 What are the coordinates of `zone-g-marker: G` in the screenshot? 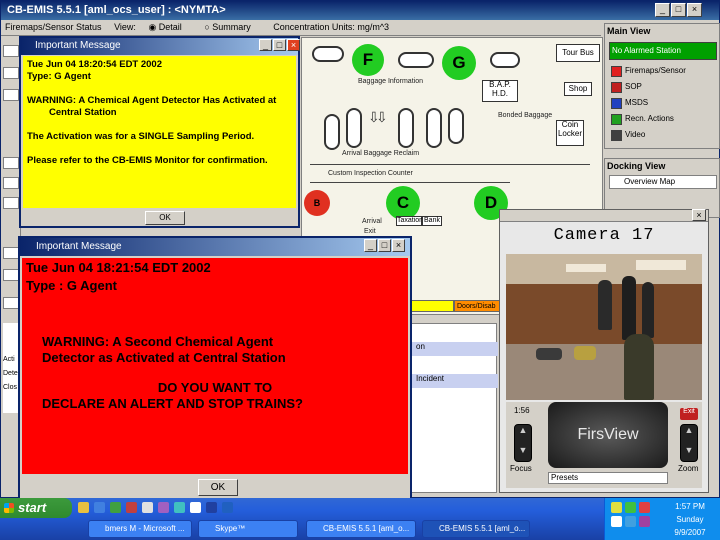 It's located at (459, 63).